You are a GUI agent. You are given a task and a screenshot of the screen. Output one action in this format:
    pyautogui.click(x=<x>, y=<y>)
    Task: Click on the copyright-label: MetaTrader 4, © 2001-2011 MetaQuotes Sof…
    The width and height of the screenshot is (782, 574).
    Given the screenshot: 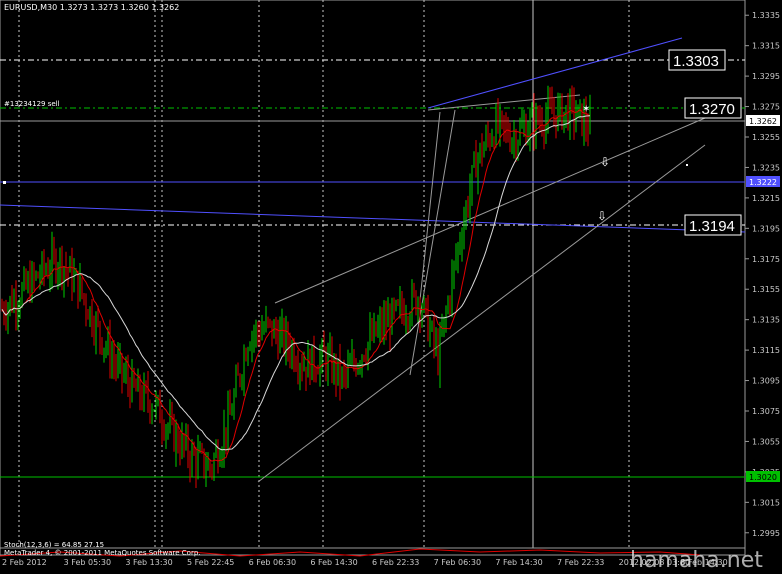 What is the action you would take?
    pyautogui.click(x=102, y=553)
    